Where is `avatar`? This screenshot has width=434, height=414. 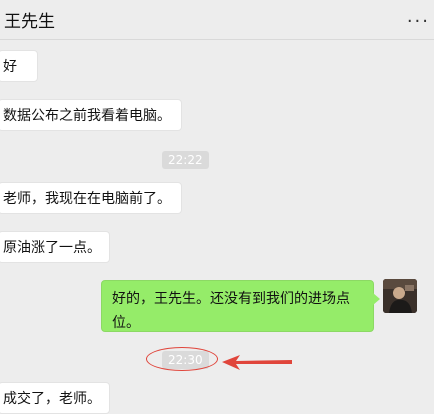 avatar is located at coordinates (400, 296).